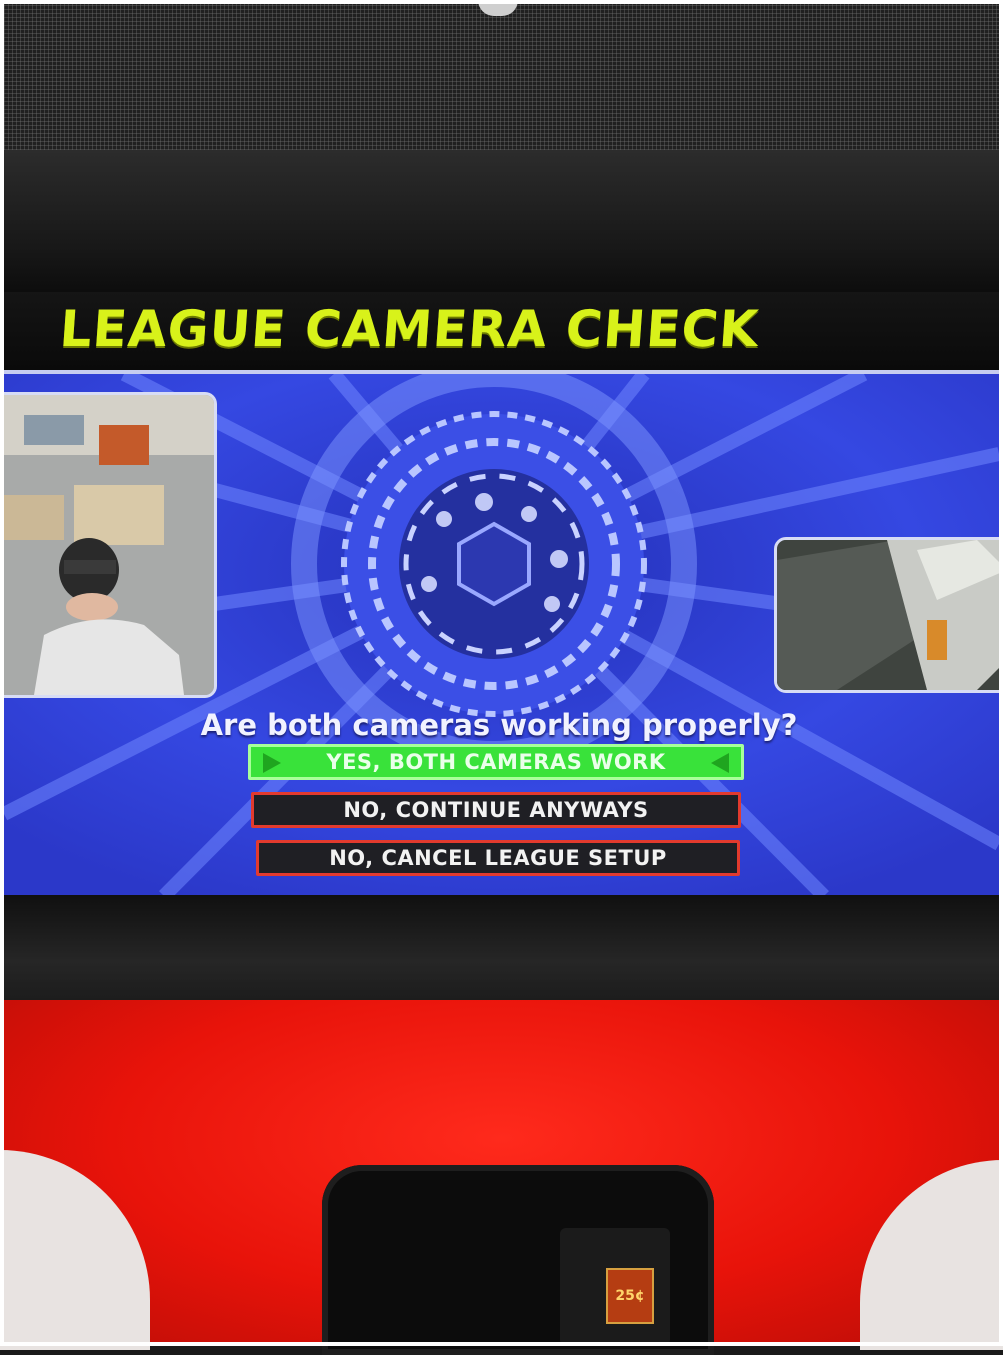  I want to click on speaker-grille, so click(501, 75).